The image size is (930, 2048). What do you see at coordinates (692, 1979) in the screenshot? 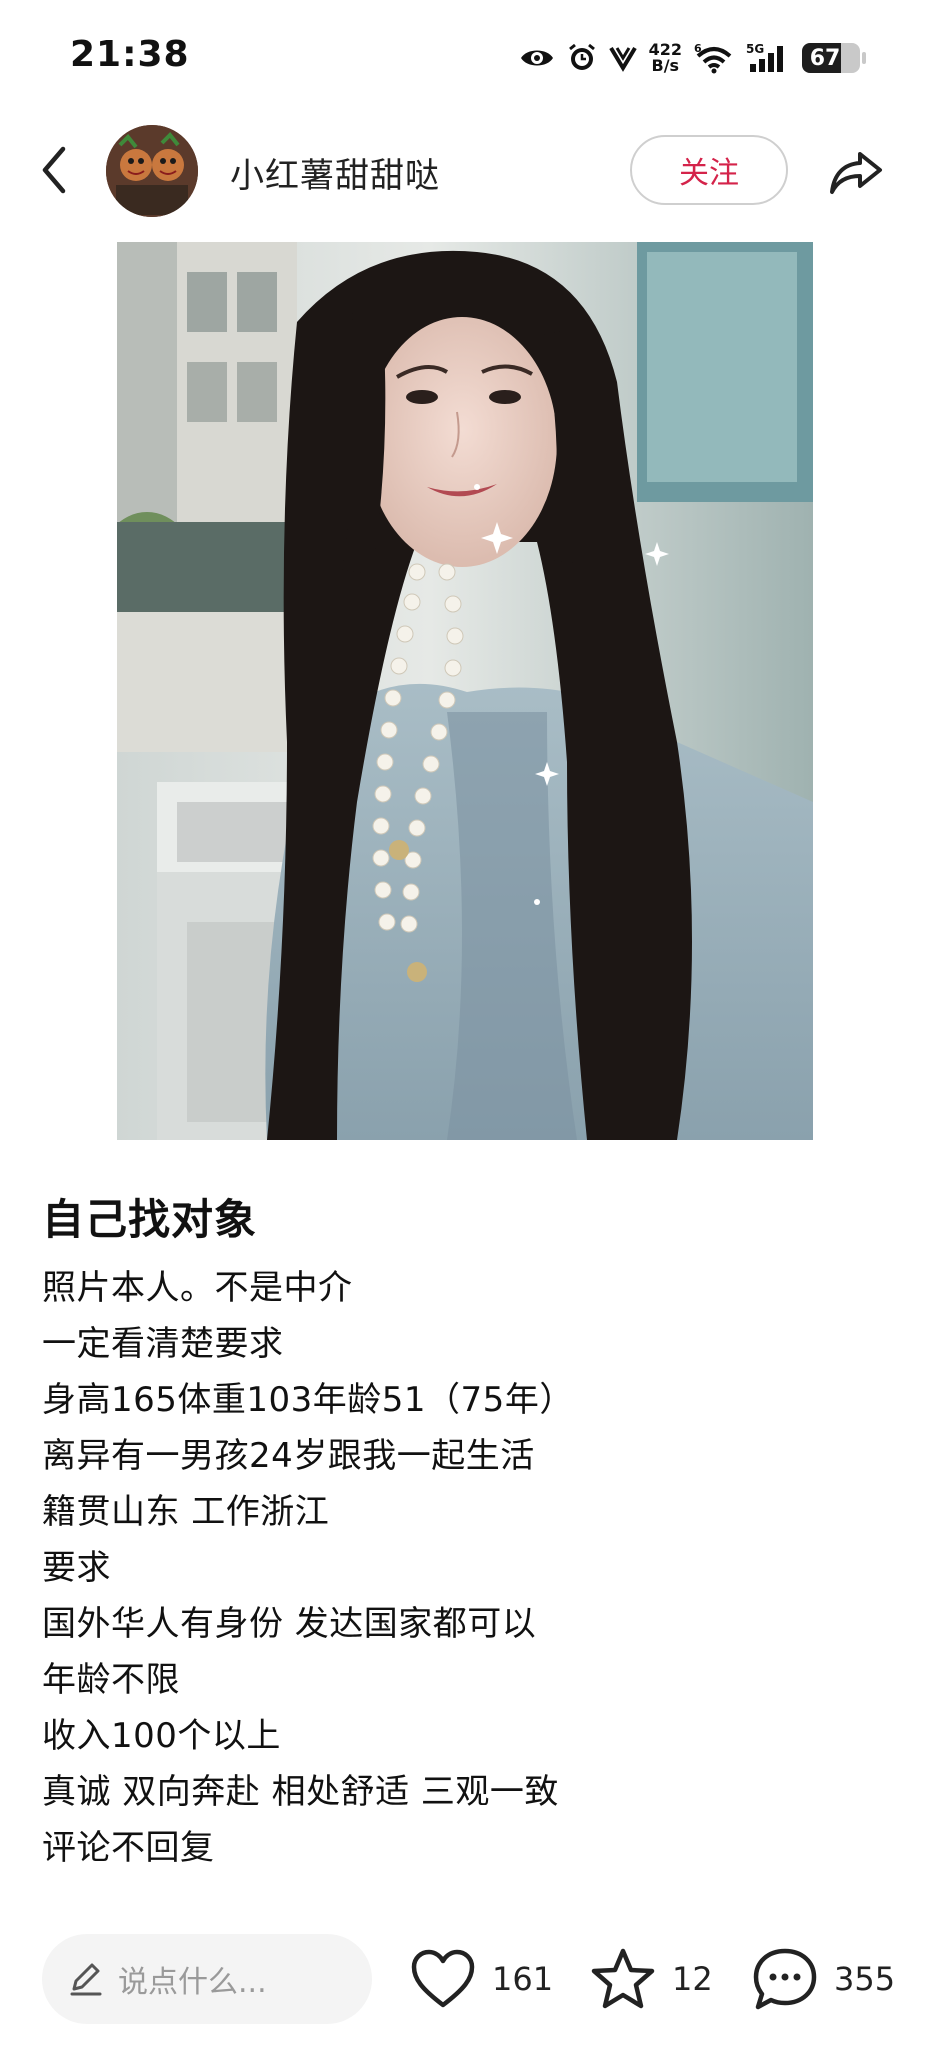
I see `collect-count: 12` at bounding box center [692, 1979].